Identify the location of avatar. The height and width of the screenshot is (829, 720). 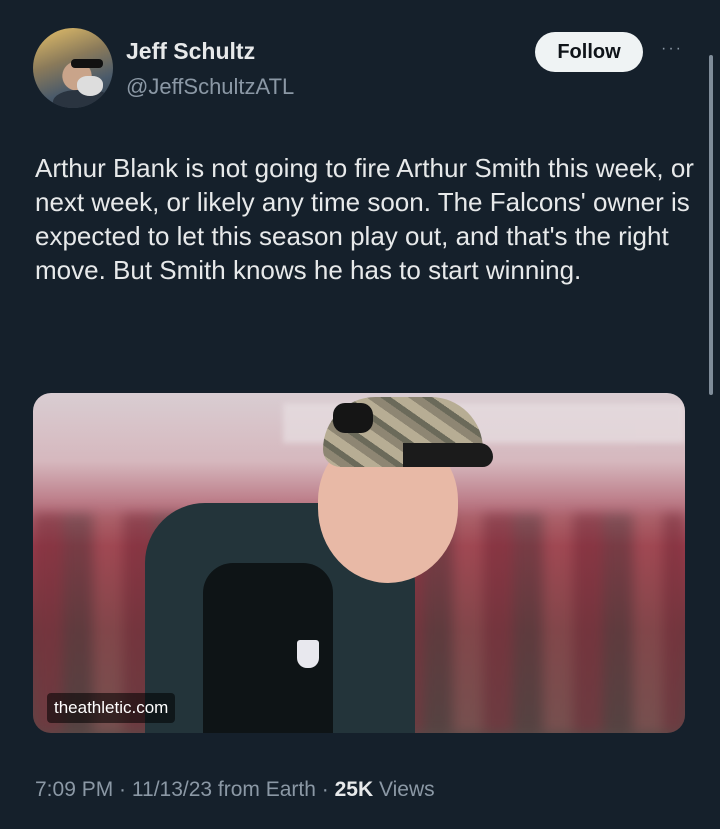
(73, 68).